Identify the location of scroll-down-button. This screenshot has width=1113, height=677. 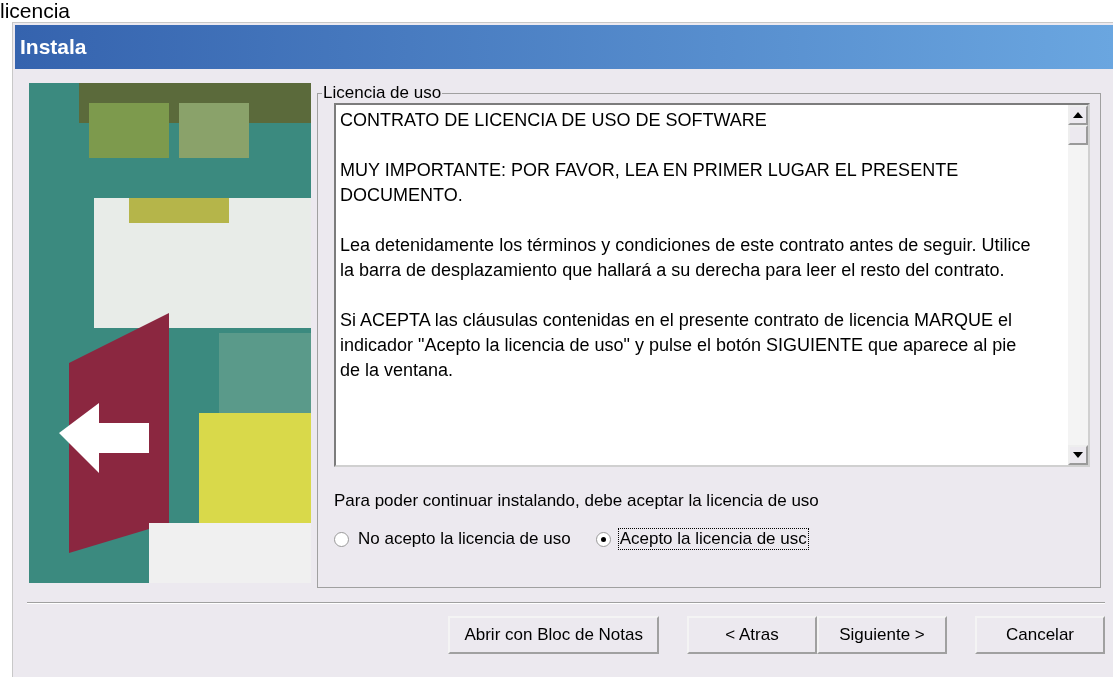
(1078, 455).